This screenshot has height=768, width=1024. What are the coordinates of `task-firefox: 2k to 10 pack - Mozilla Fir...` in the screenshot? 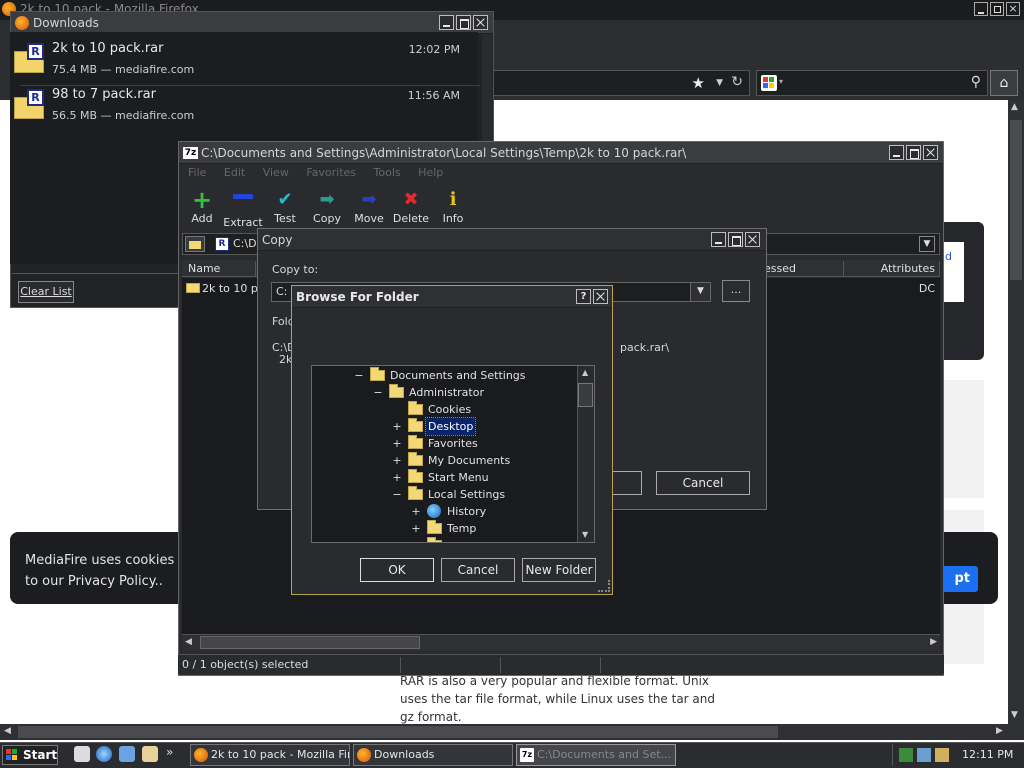 It's located at (270, 755).